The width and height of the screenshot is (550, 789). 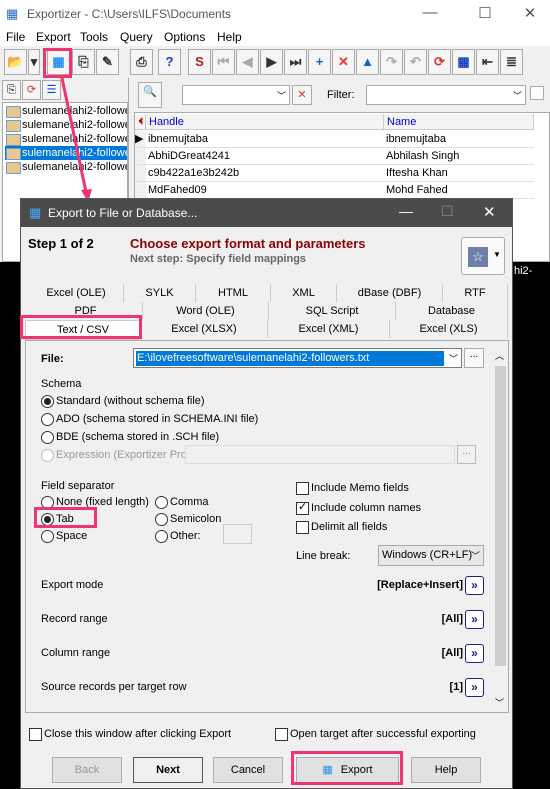 I want to click on tab-sylk: SYLK, so click(x=160, y=293).